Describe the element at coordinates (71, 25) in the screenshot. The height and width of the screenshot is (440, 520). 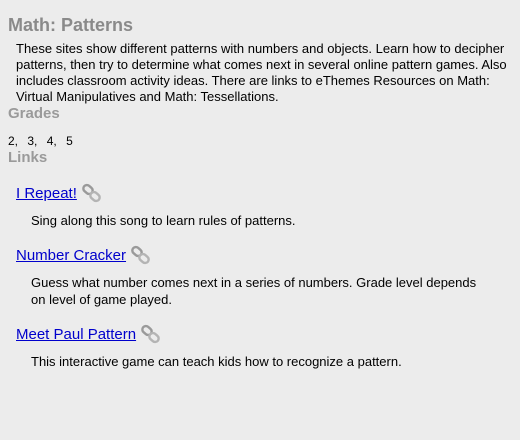
I see `page-title: Math: Patterns` at that location.